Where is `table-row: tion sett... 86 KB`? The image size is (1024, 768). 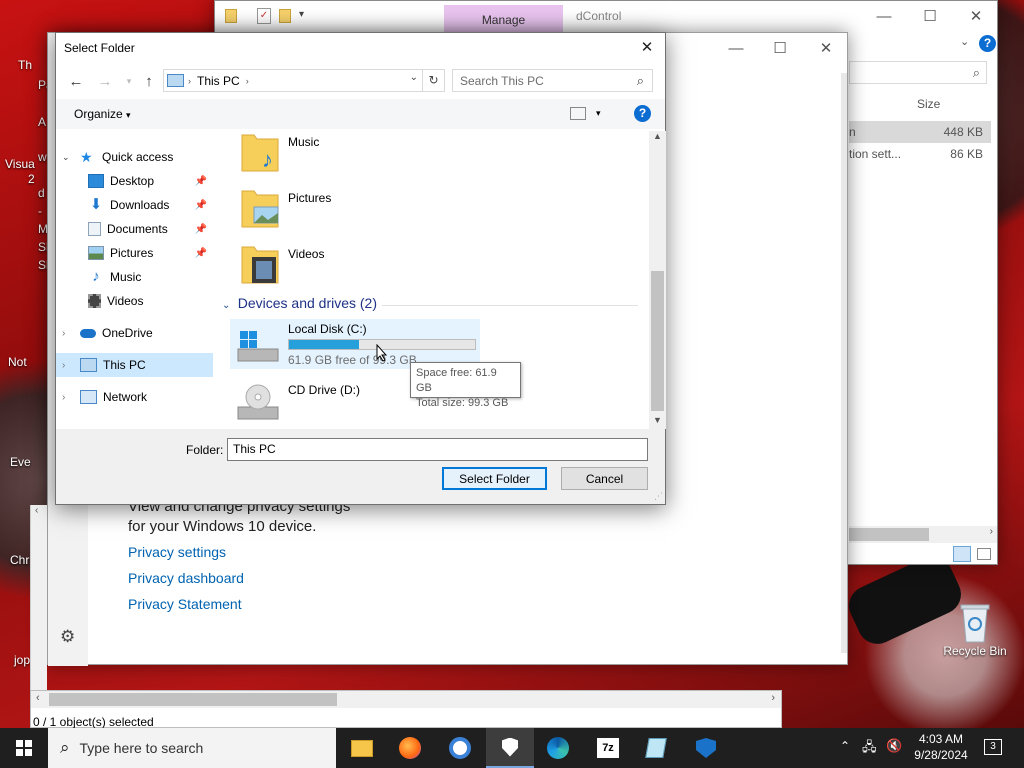 table-row: tion sett... 86 KB is located at coordinates (920, 156).